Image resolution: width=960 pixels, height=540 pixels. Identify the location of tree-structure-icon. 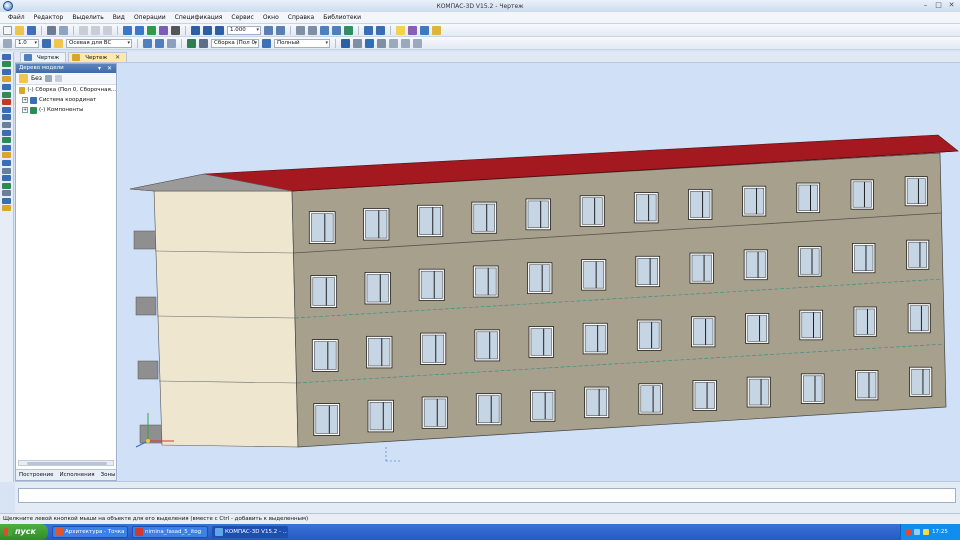
(48, 78).